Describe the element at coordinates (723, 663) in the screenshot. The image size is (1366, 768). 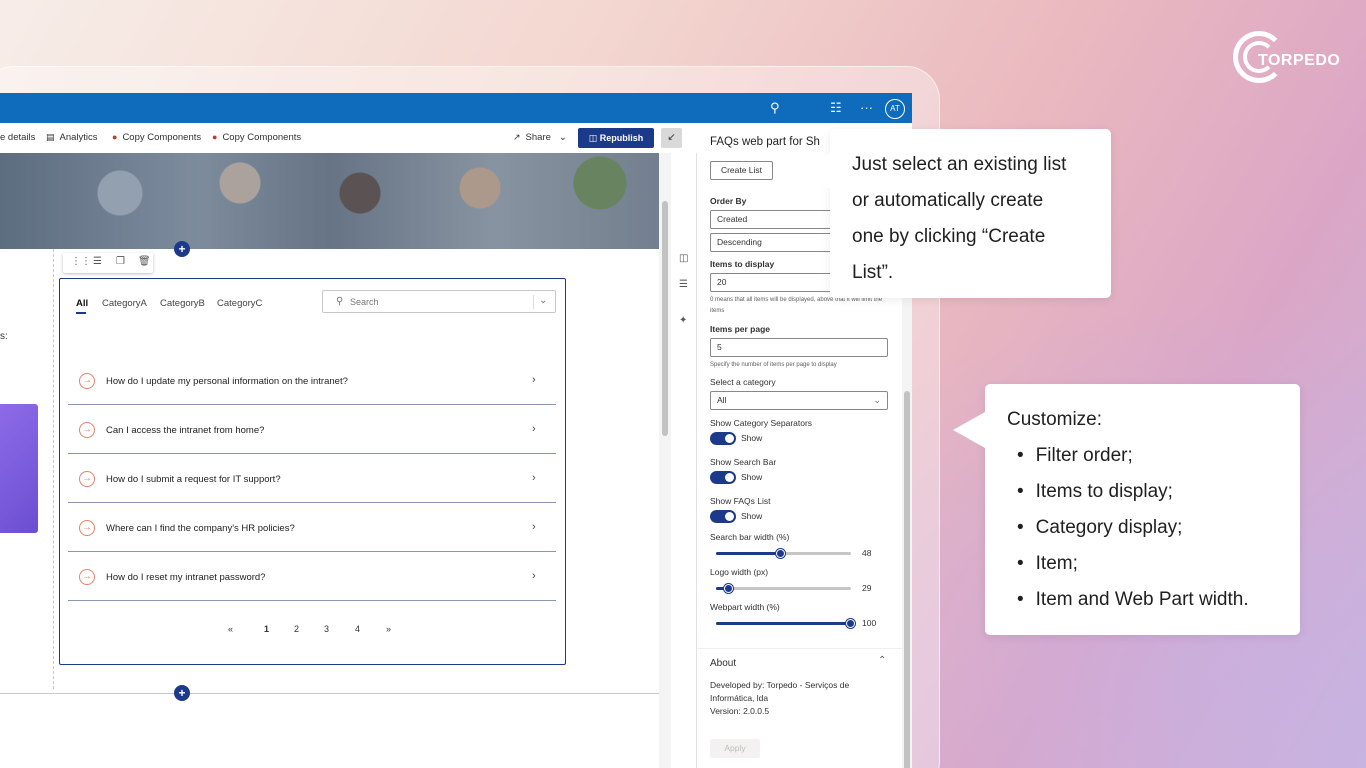
I see `about-heading: About` at that location.